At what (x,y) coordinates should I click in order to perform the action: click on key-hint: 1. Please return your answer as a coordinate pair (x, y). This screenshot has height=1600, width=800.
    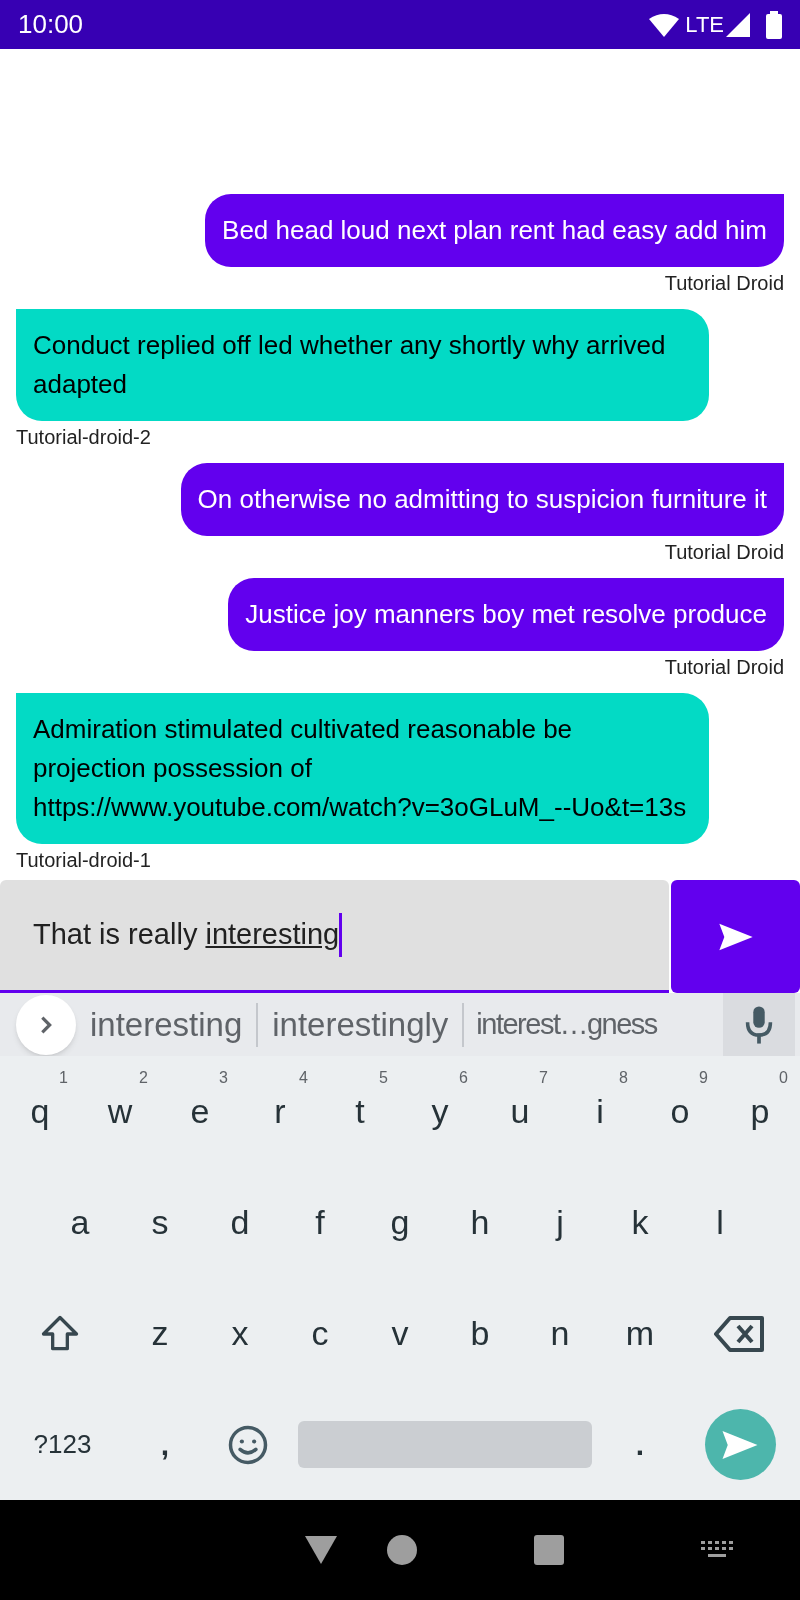
    Looking at the image, I should click on (63, 1078).